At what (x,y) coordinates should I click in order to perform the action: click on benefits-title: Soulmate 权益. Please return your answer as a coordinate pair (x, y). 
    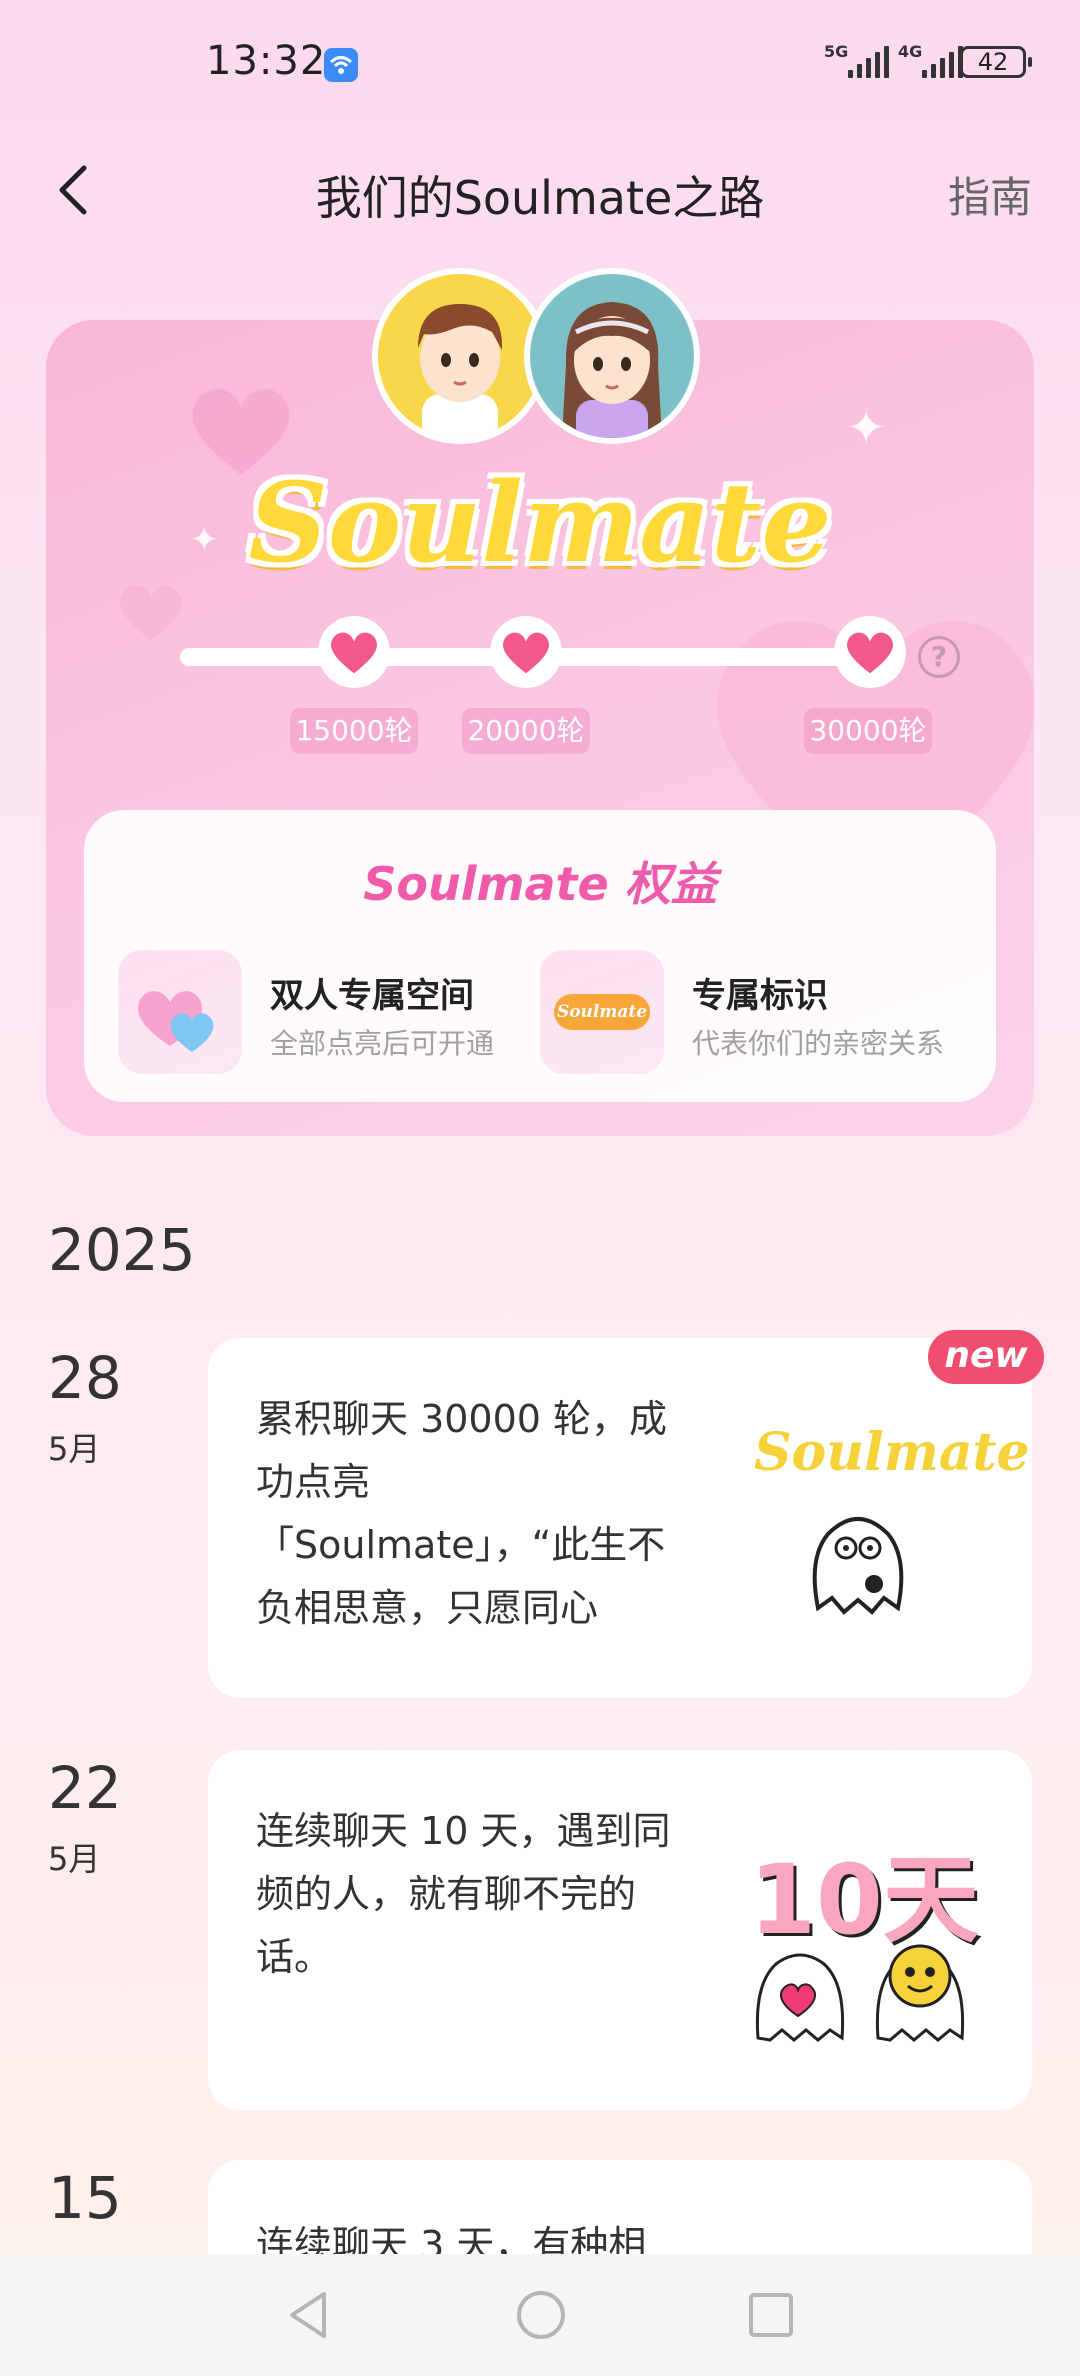
    Looking at the image, I should click on (540, 884).